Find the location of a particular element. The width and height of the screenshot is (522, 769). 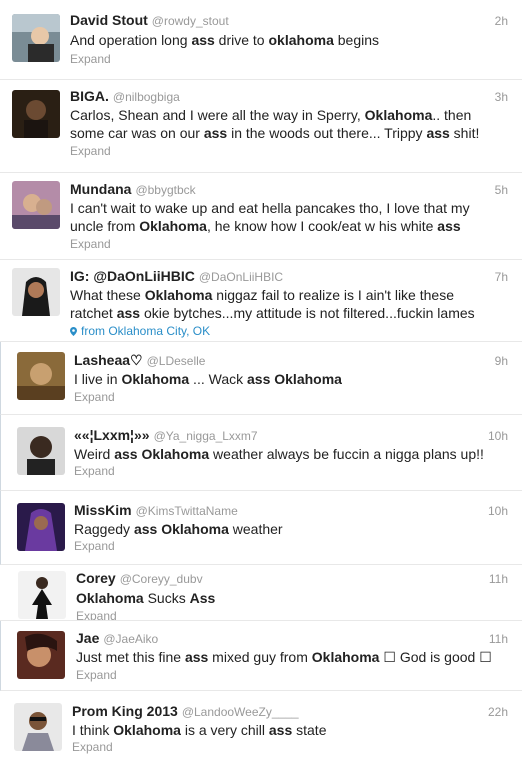

text-run: begins is located at coordinates (356, 40).